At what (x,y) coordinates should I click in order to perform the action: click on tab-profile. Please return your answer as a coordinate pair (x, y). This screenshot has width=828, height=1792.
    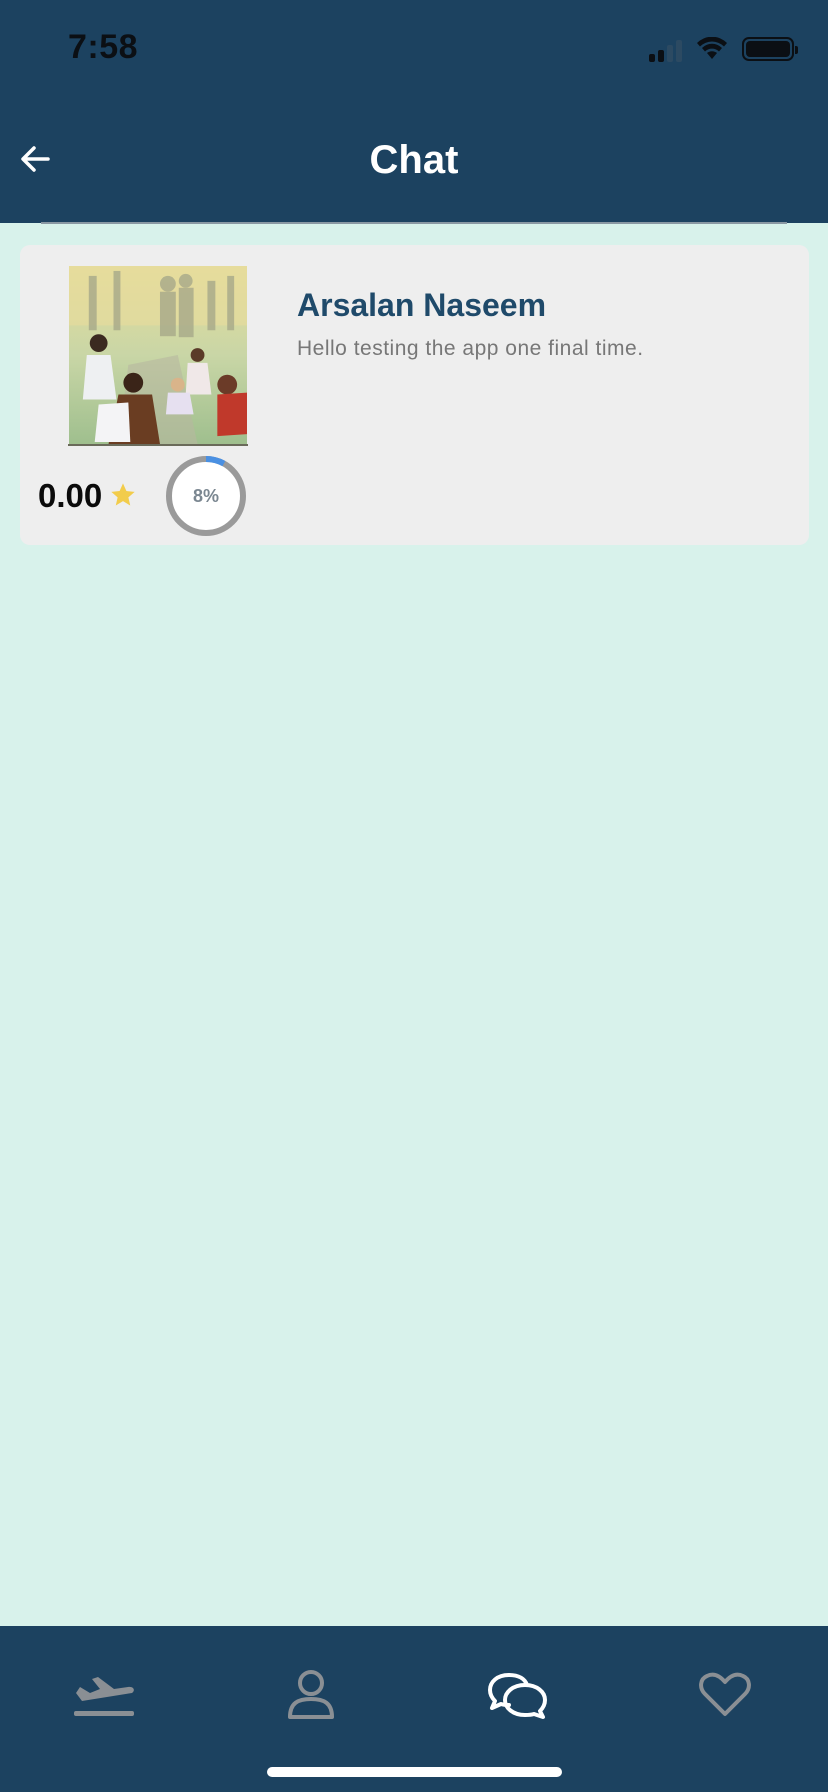
    Looking at the image, I should click on (311, 1695).